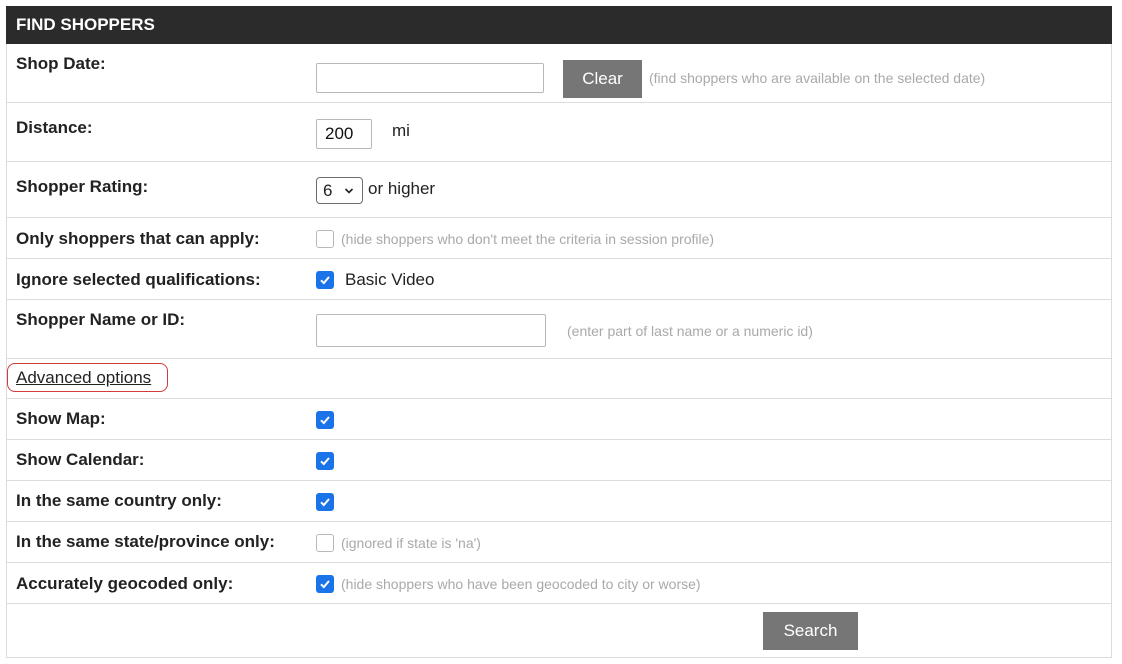 The height and width of the screenshot is (664, 1122). I want to click on same-state-checkbox, so click(325, 543).